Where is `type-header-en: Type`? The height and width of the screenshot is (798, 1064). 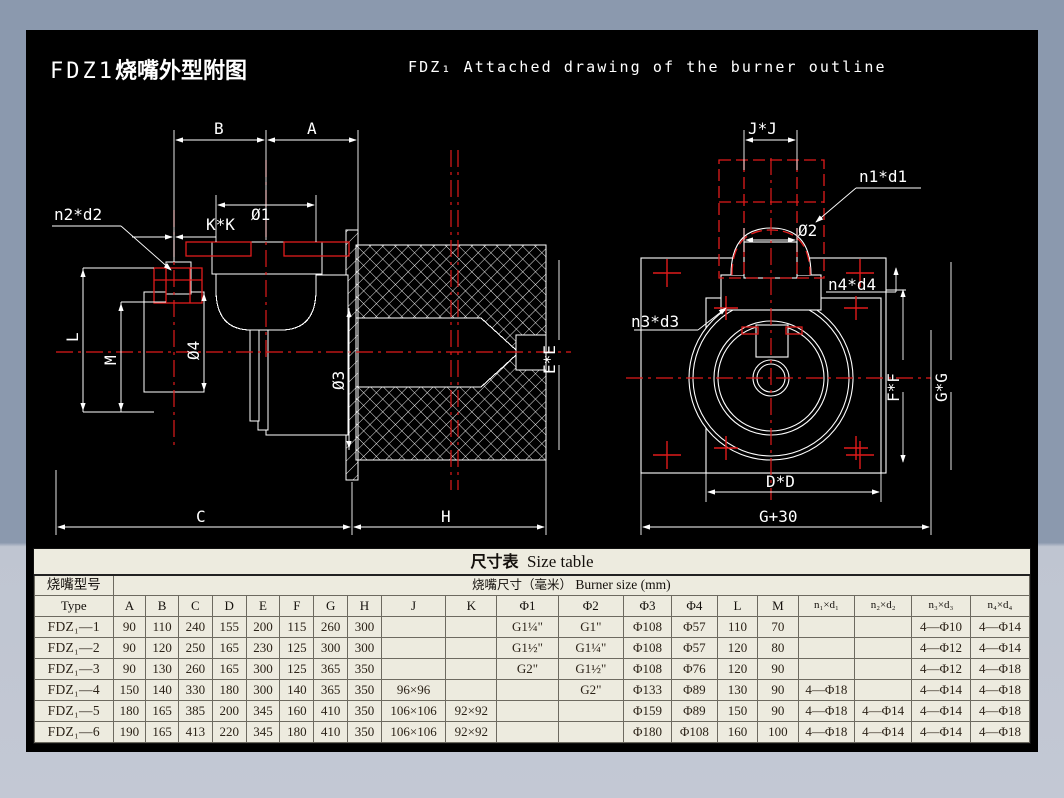
type-header-en: Type is located at coordinates (74, 605).